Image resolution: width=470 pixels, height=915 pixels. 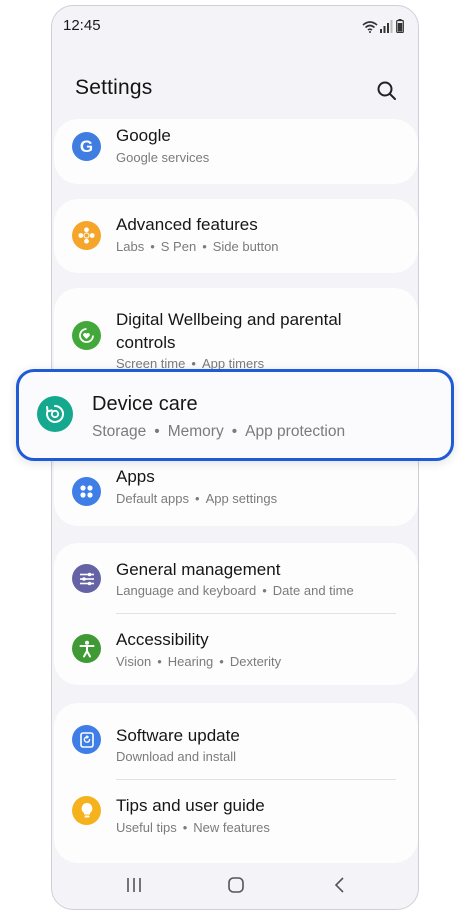 What do you see at coordinates (219, 431) in the screenshot?
I see `item-subtitle: Storage • Memory • App protection` at bounding box center [219, 431].